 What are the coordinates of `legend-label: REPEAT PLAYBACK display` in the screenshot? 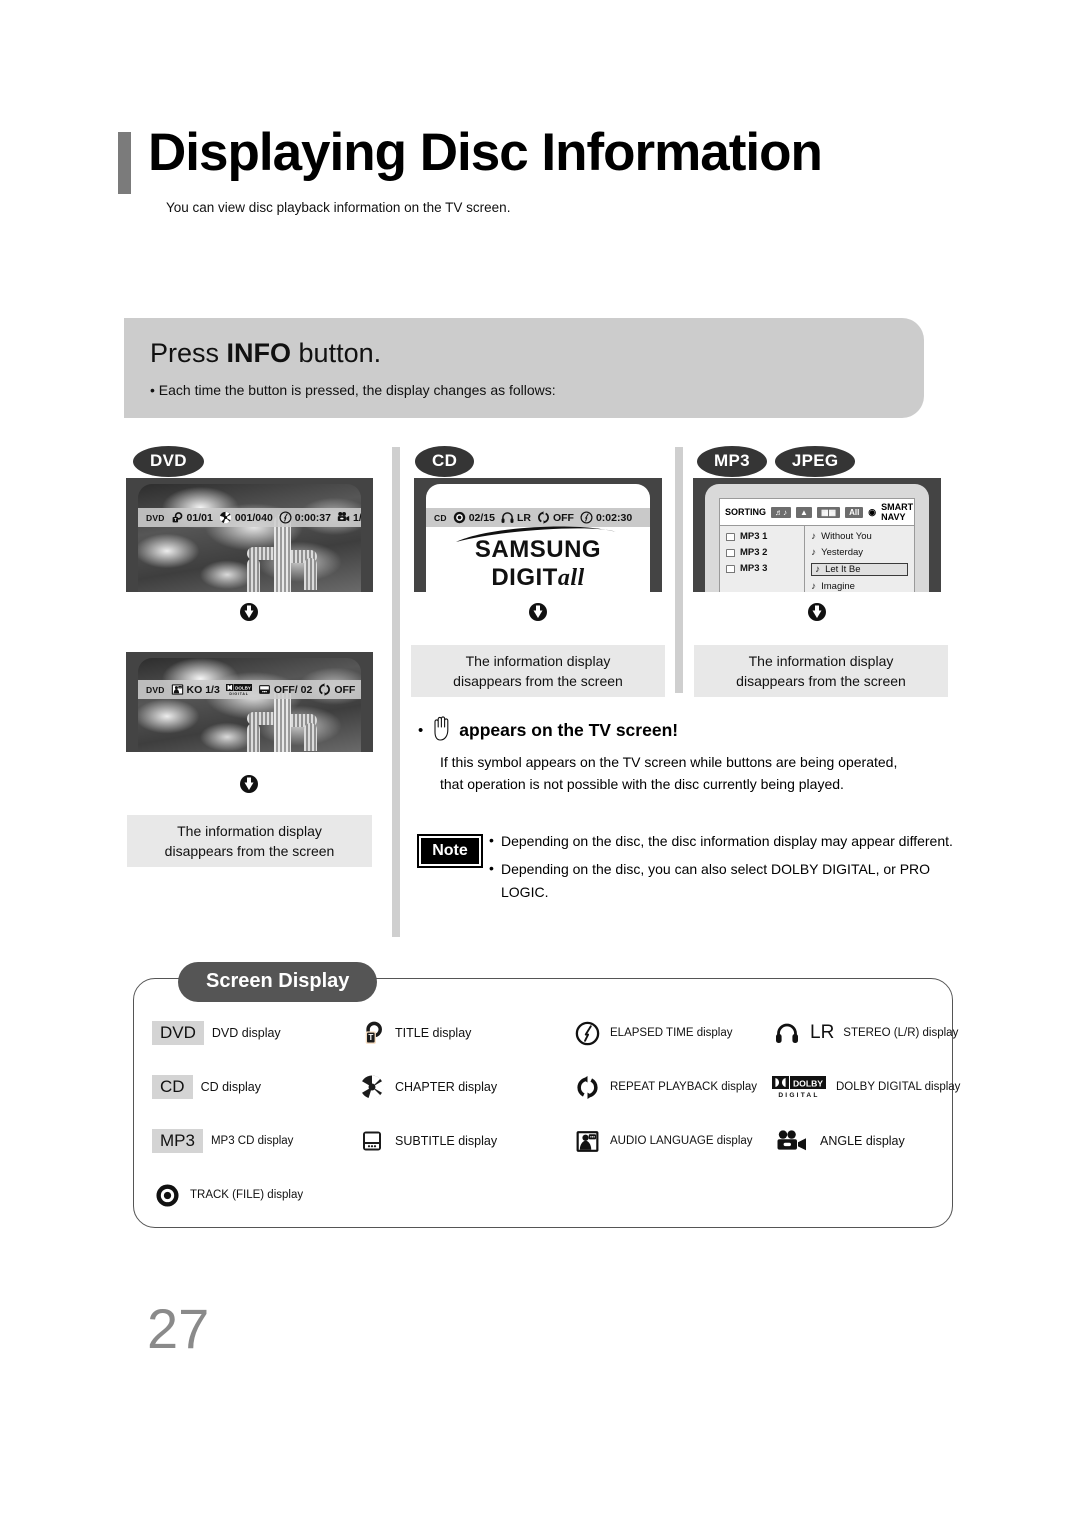 It's located at (684, 1087).